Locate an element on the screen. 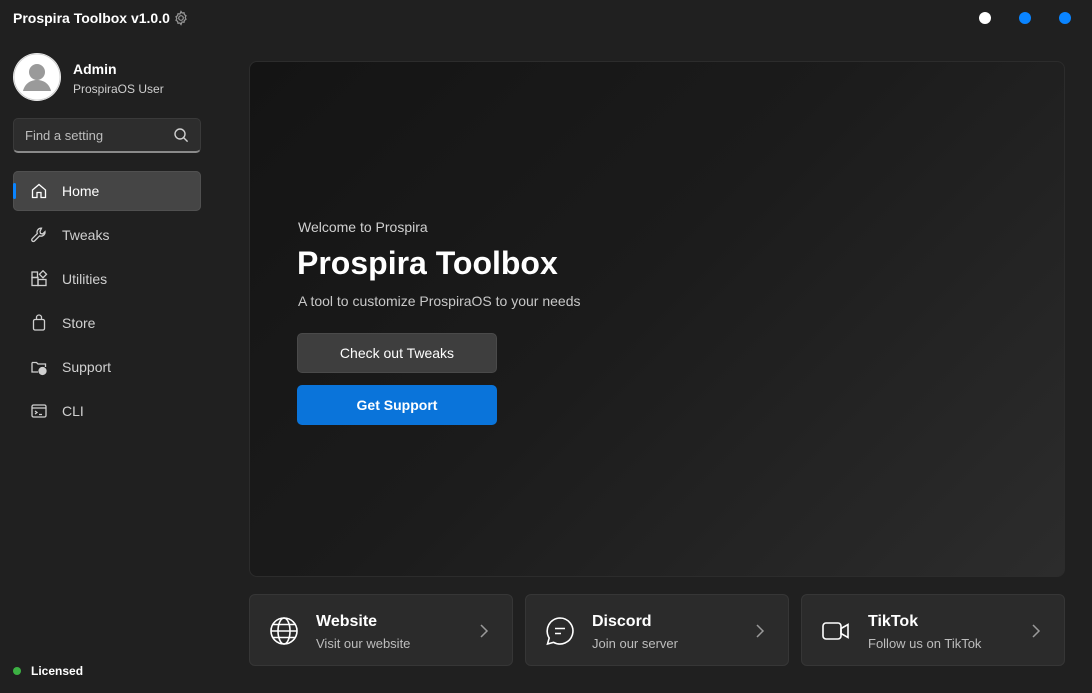  video-icon is located at coordinates (835, 631).